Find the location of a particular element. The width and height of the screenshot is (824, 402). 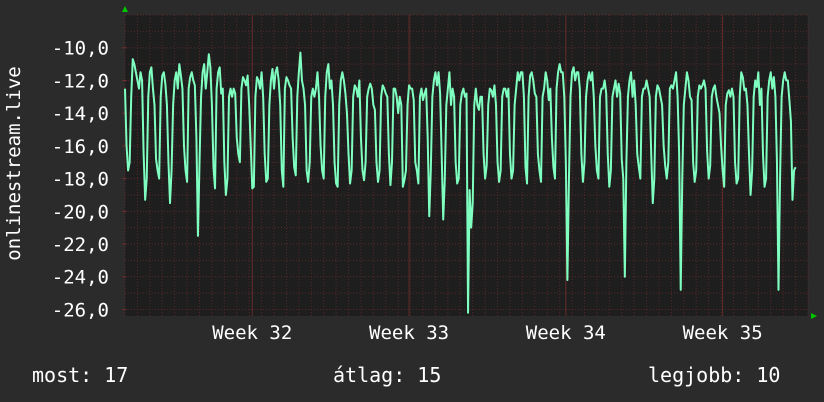

x-axis-arrow-icon is located at coordinates (814, 316).